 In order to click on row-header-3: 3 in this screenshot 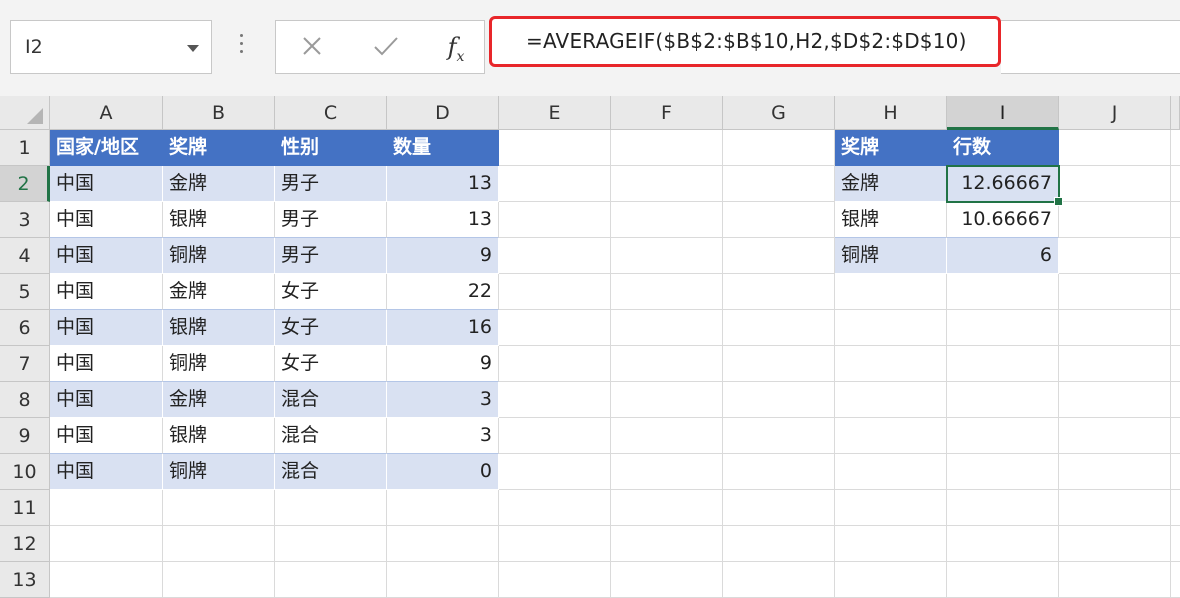, I will do `click(25, 220)`.